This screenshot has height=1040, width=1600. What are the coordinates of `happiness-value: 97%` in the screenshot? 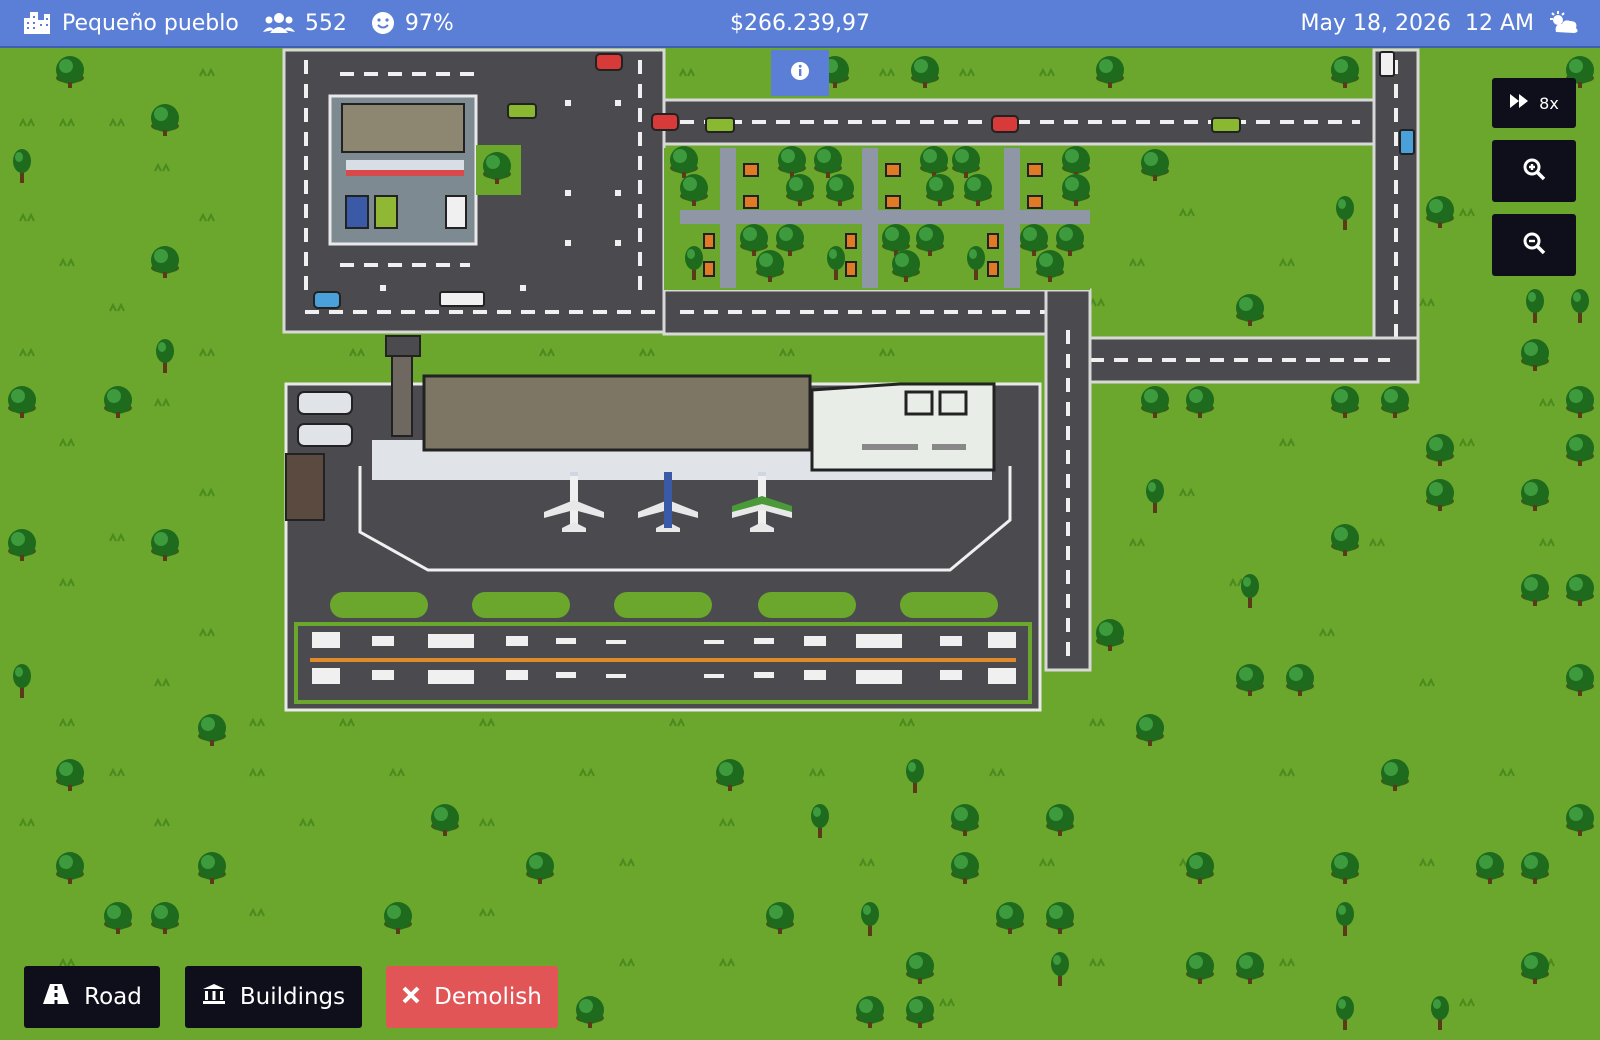 It's located at (429, 23).